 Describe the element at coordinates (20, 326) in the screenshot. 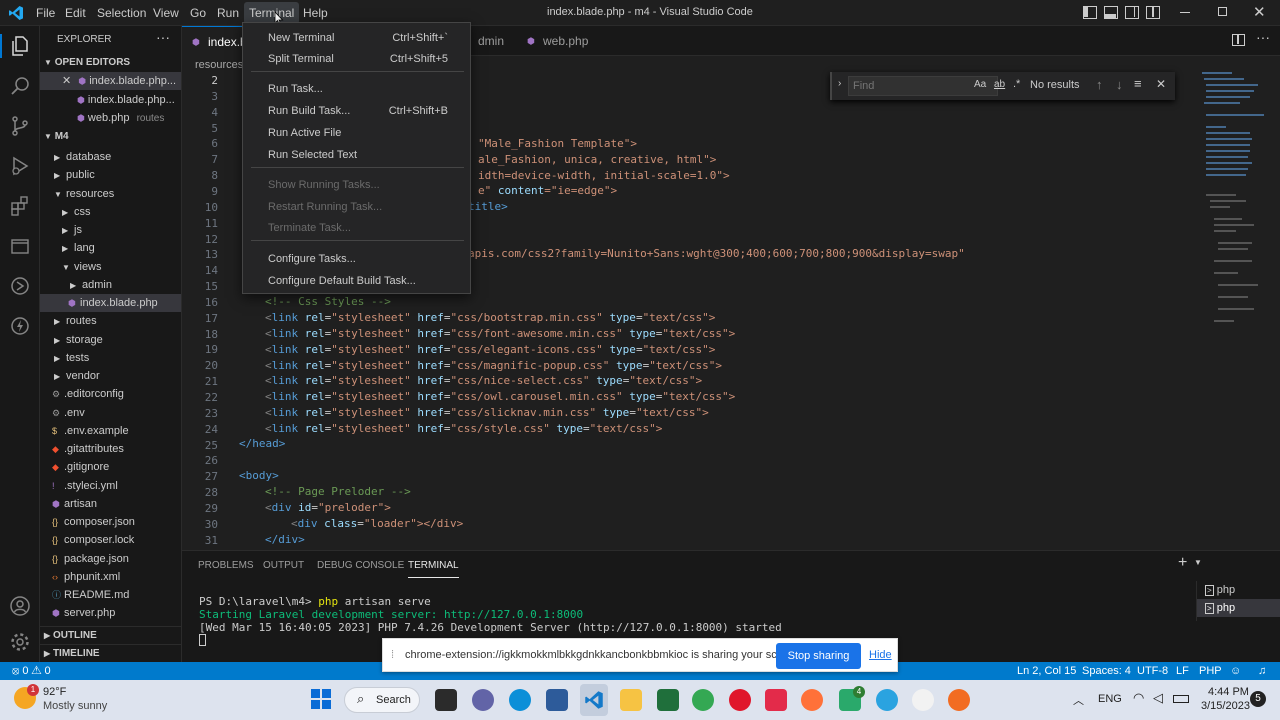

I see `lightning-icon` at that location.